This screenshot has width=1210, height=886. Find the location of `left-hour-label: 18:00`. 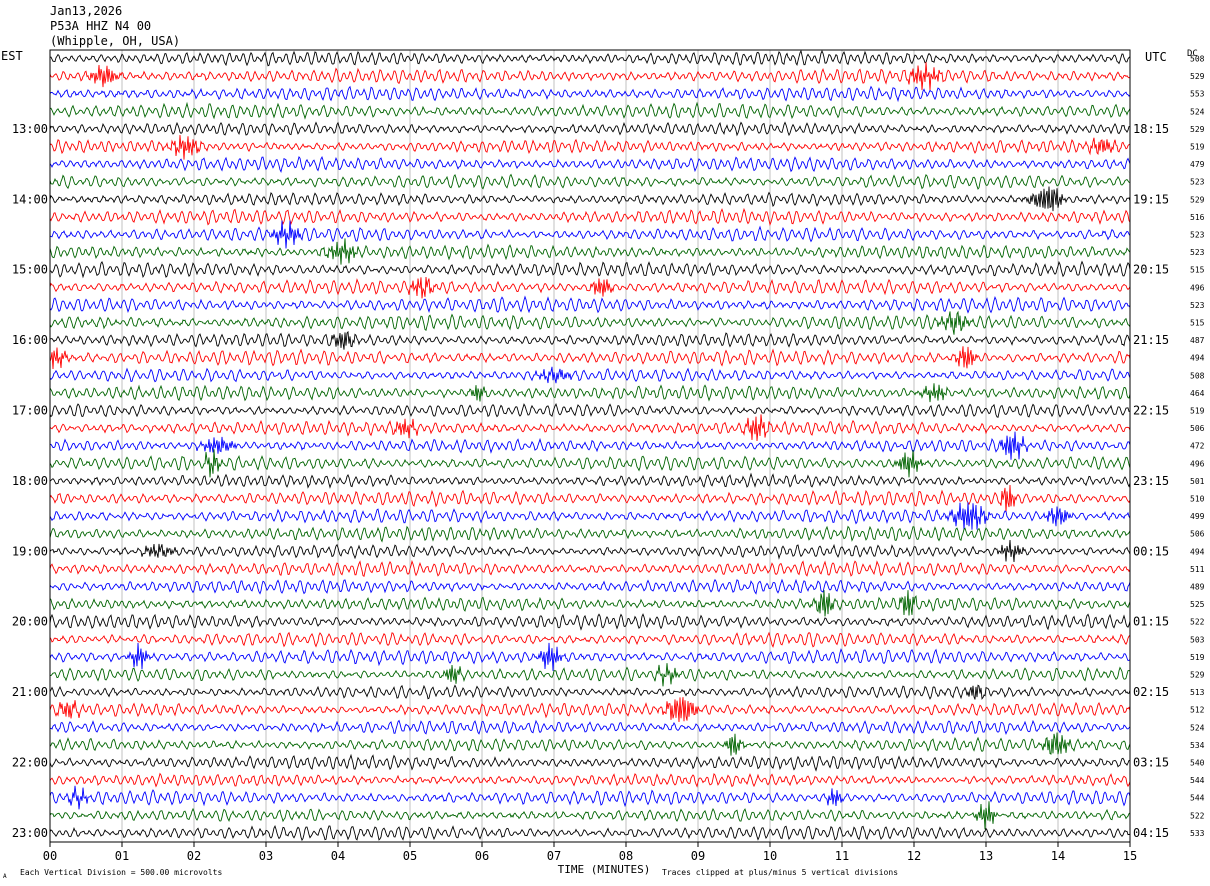

left-hour-label: 18:00 is located at coordinates (30, 481).